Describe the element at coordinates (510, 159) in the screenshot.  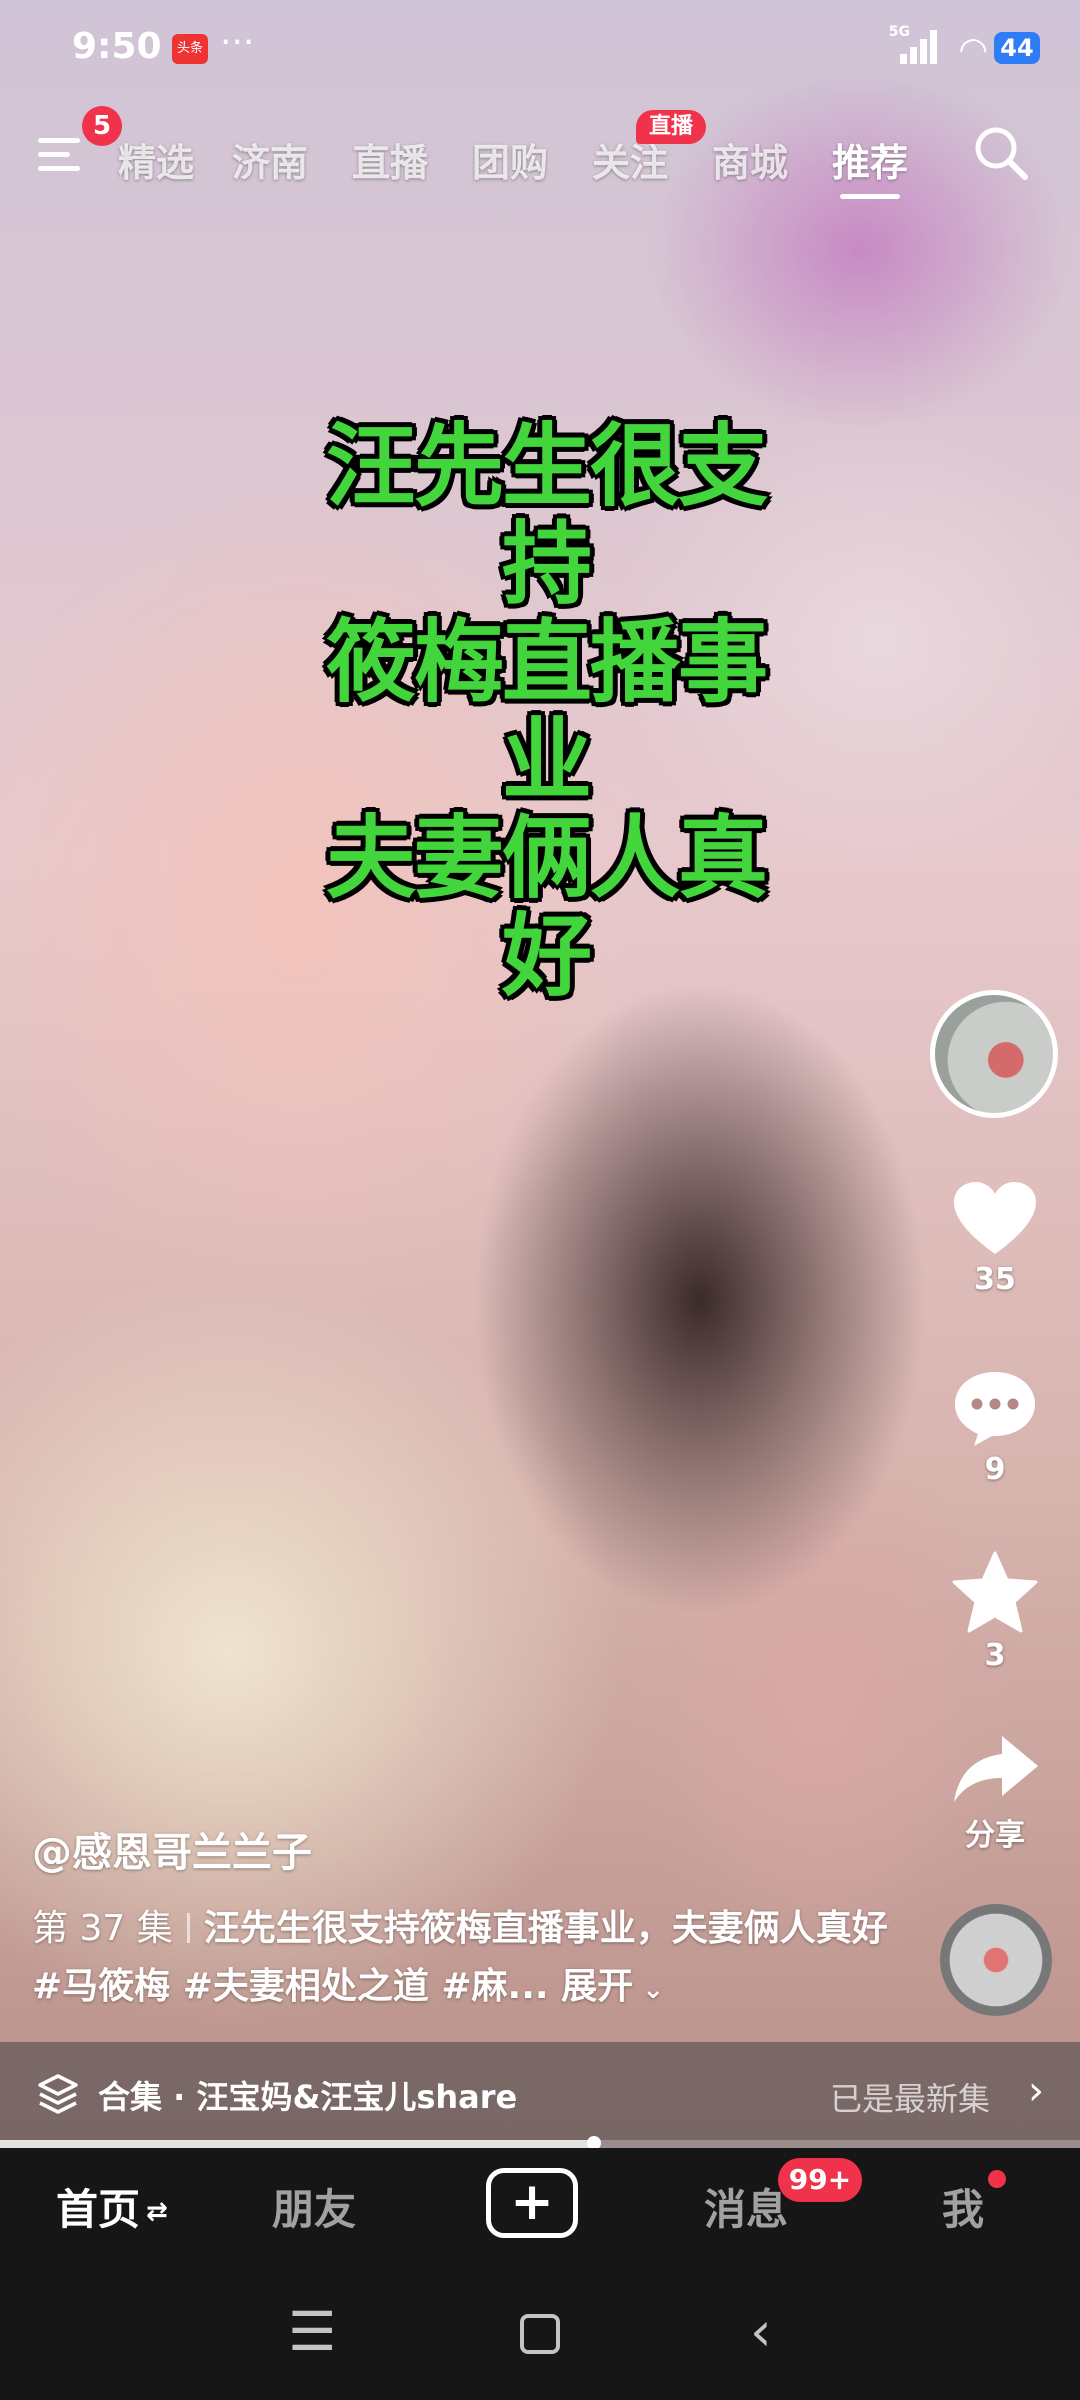
I see `tab-group-buy: 团购` at that location.